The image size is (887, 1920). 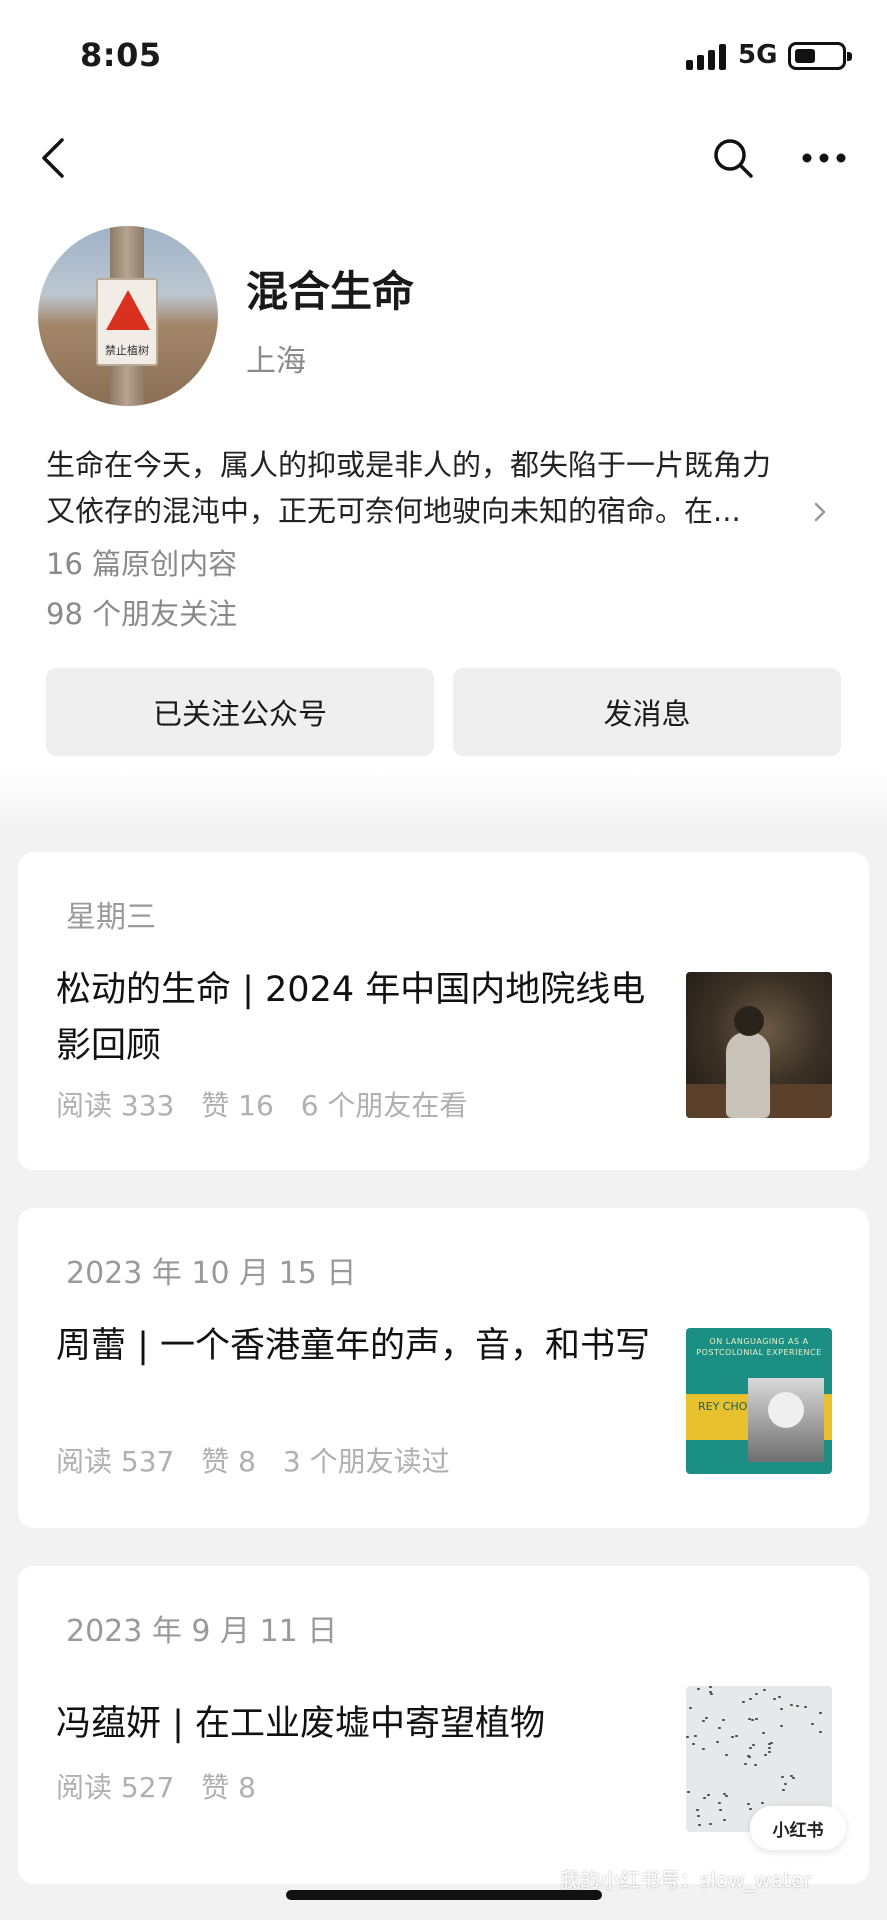 What do you see at coordinates (211, 1273) in the screenshot?
I see `article-date: 2023 年 10 月 15 日` at bounding box center [211, 1273].